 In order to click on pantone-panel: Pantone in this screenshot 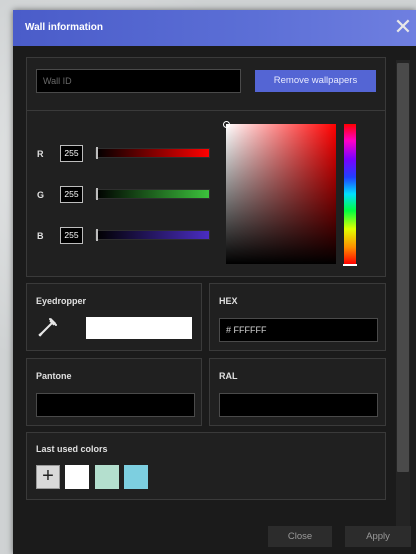, I will do `click(114, 392)`.